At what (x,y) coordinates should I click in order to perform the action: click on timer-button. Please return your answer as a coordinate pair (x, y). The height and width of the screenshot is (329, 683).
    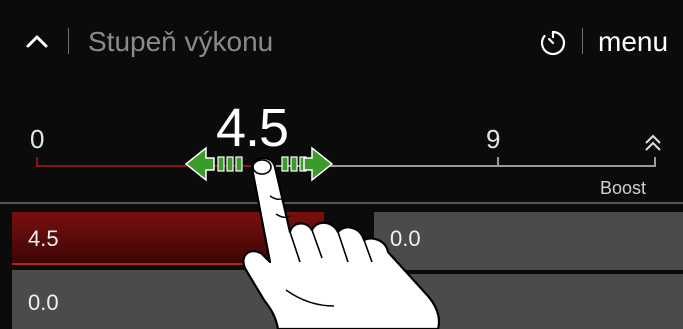
    Looking at the image, I should click on (553, 43).